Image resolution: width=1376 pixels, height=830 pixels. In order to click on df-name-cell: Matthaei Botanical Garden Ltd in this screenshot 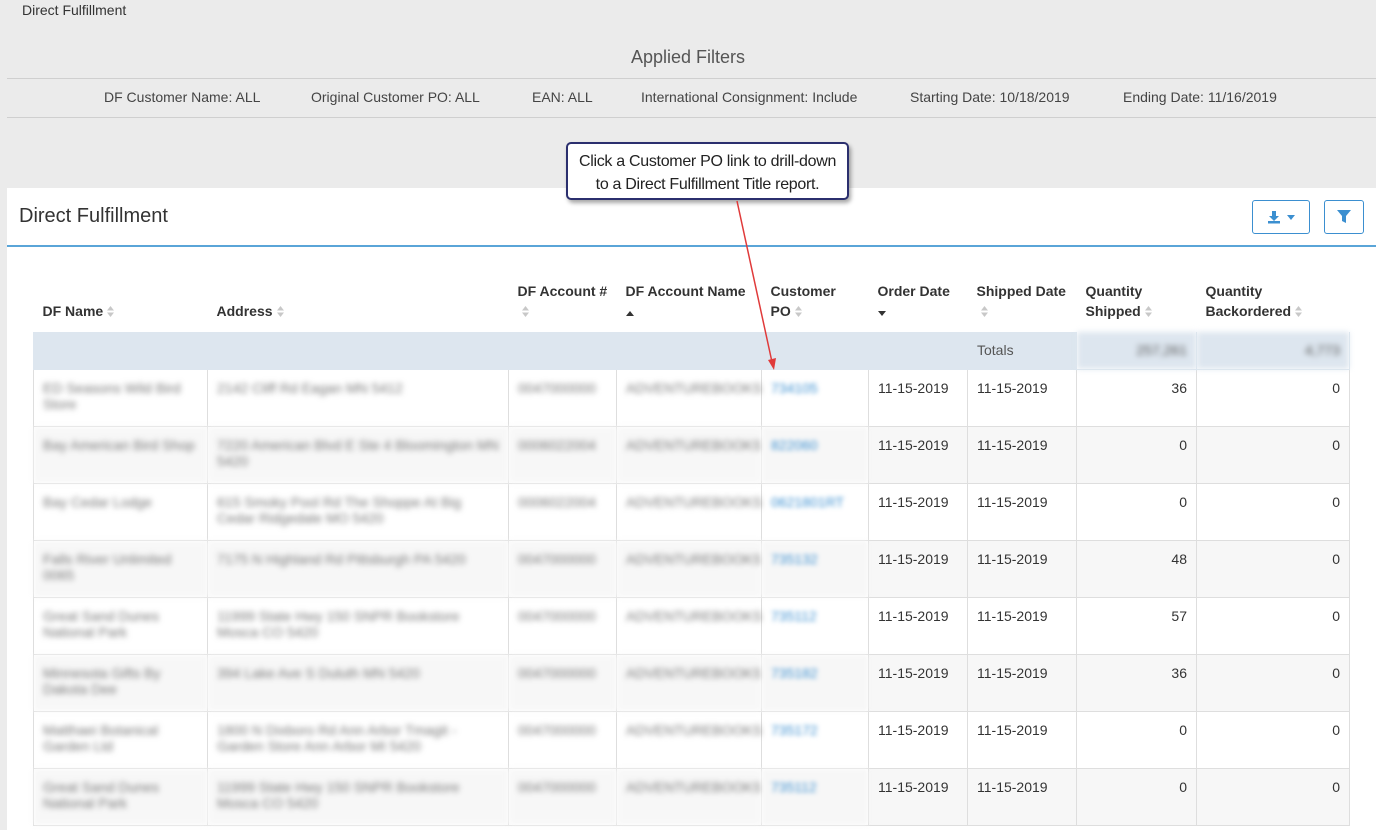, I will do `click(120, 740)`.